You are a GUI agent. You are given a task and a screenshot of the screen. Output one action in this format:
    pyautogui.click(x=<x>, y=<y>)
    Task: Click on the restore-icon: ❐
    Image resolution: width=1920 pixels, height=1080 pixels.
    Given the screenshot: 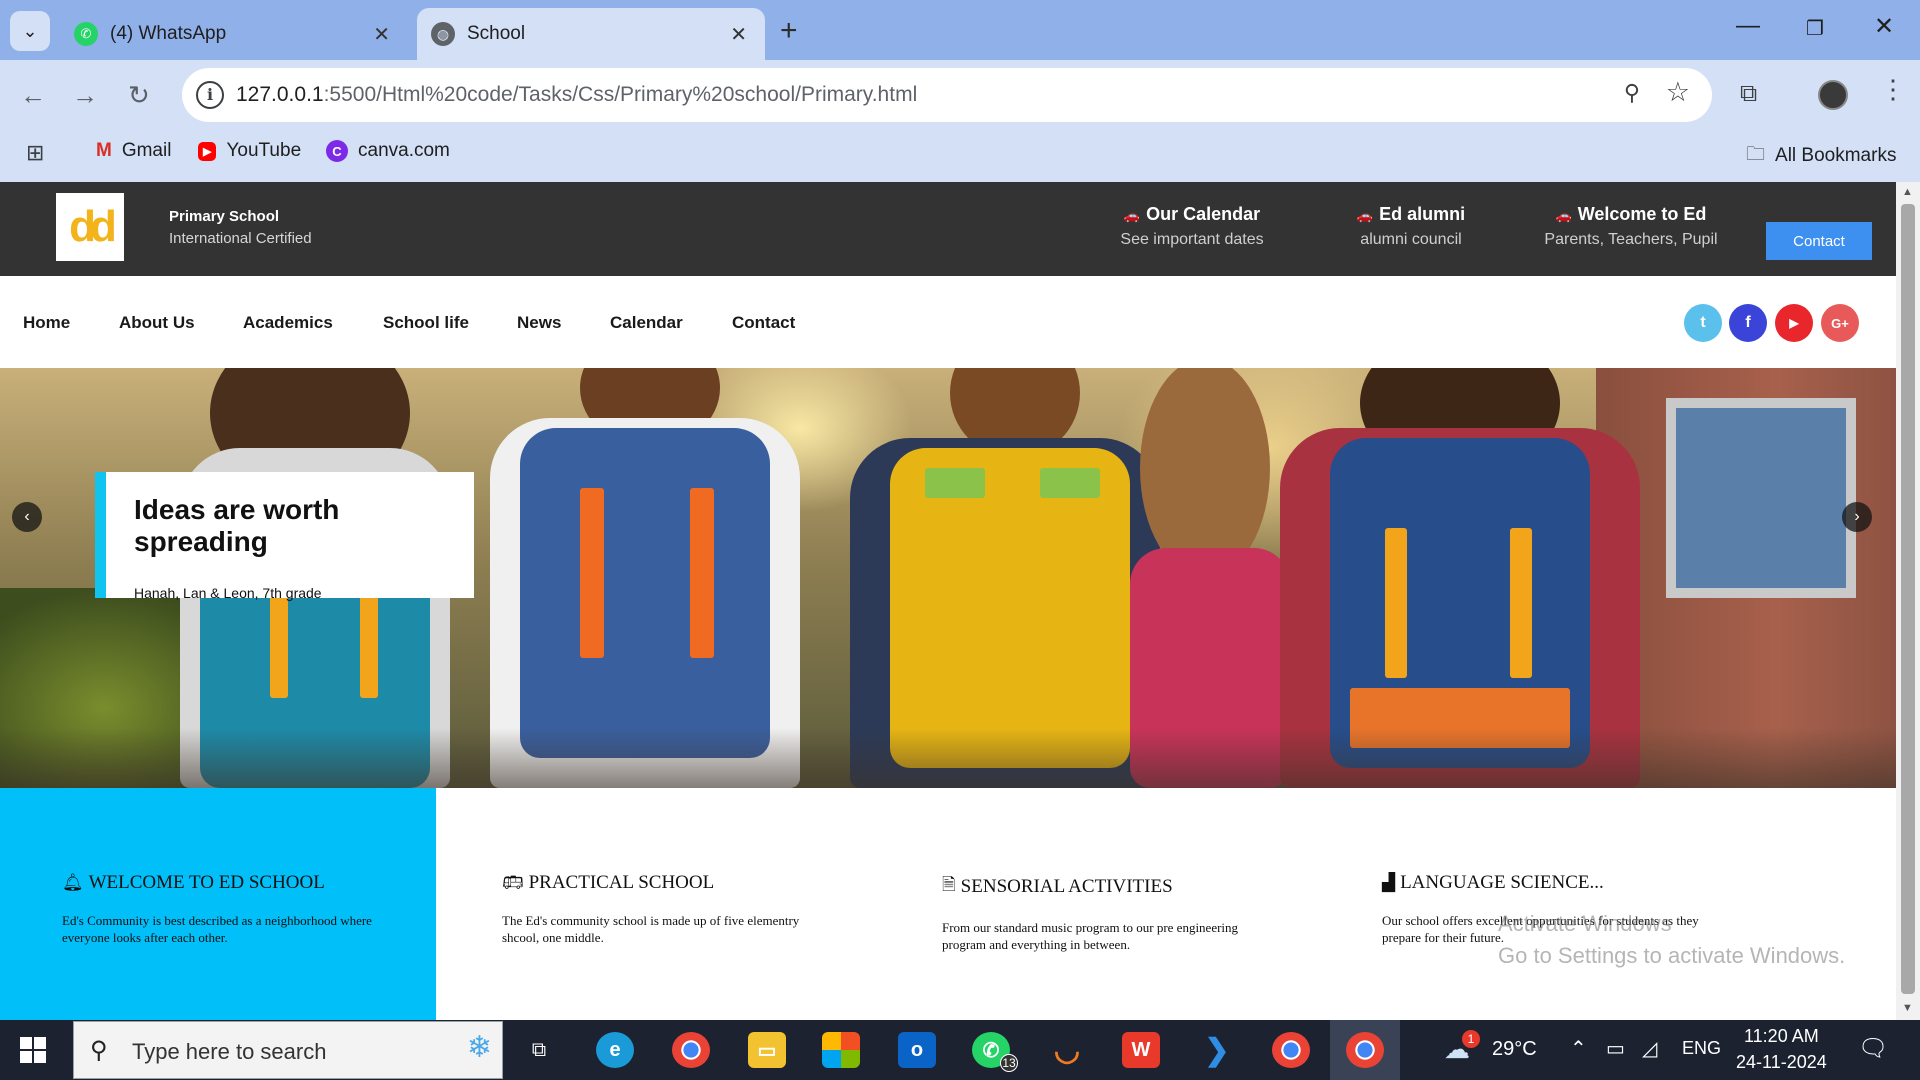 What is the action you would take?
    pyautogui.click(x=1815, y=28)
    